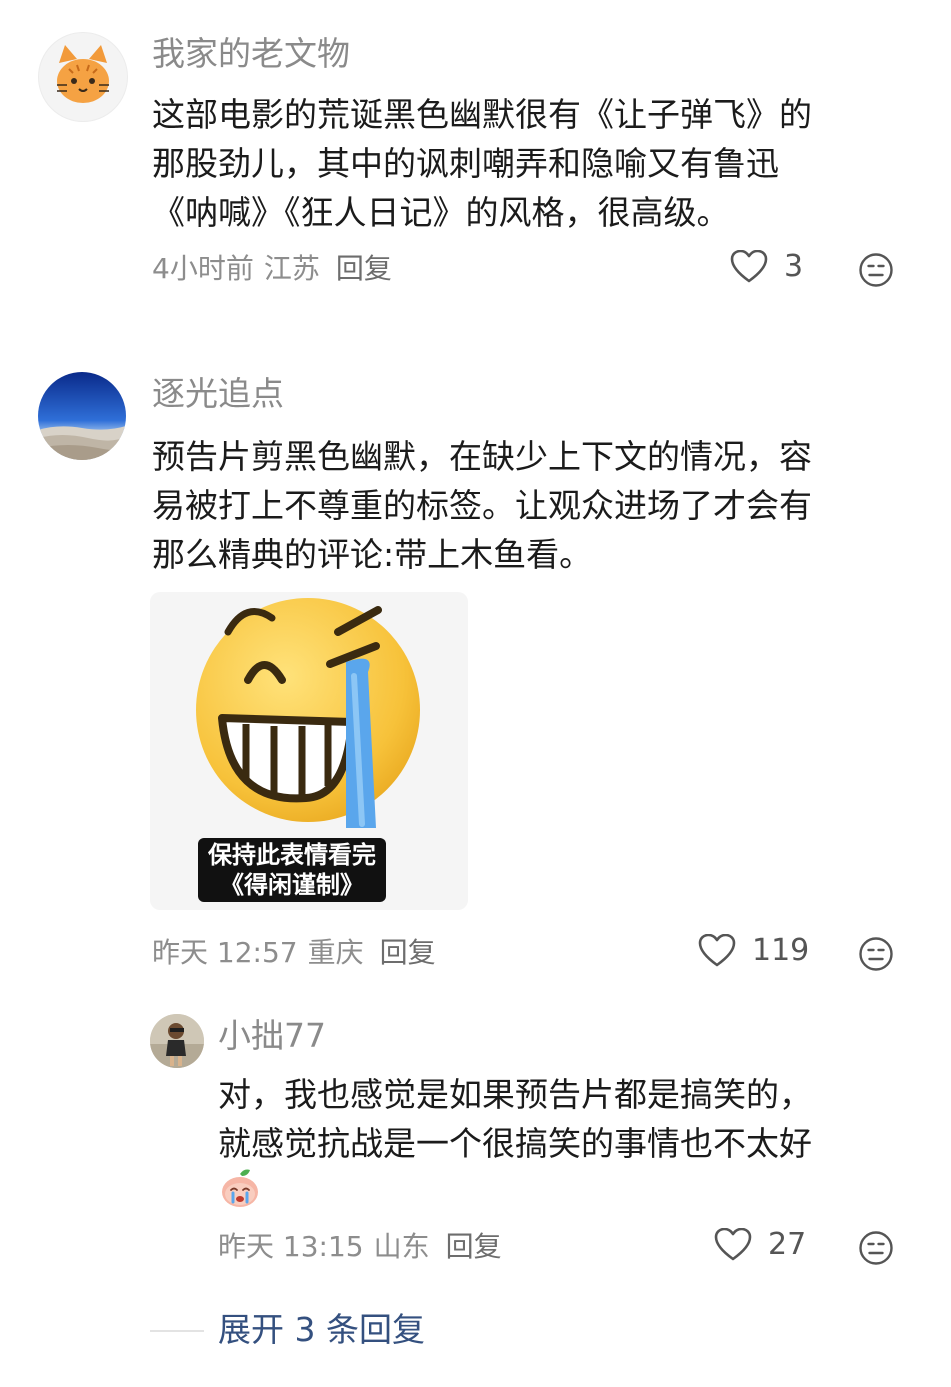  Describe the element at coordinates (291, 1246) in the screenshot. I see `reply-time: 昨天 13:15` at that location.